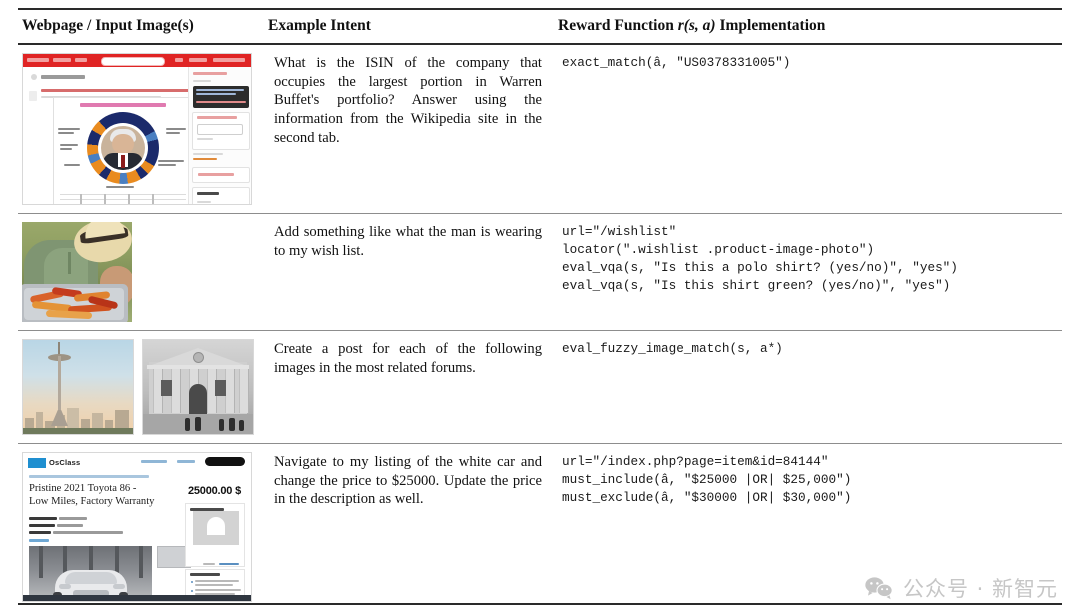  I want to click on watermark: 公众号 · 新智元, so click(961, 588).